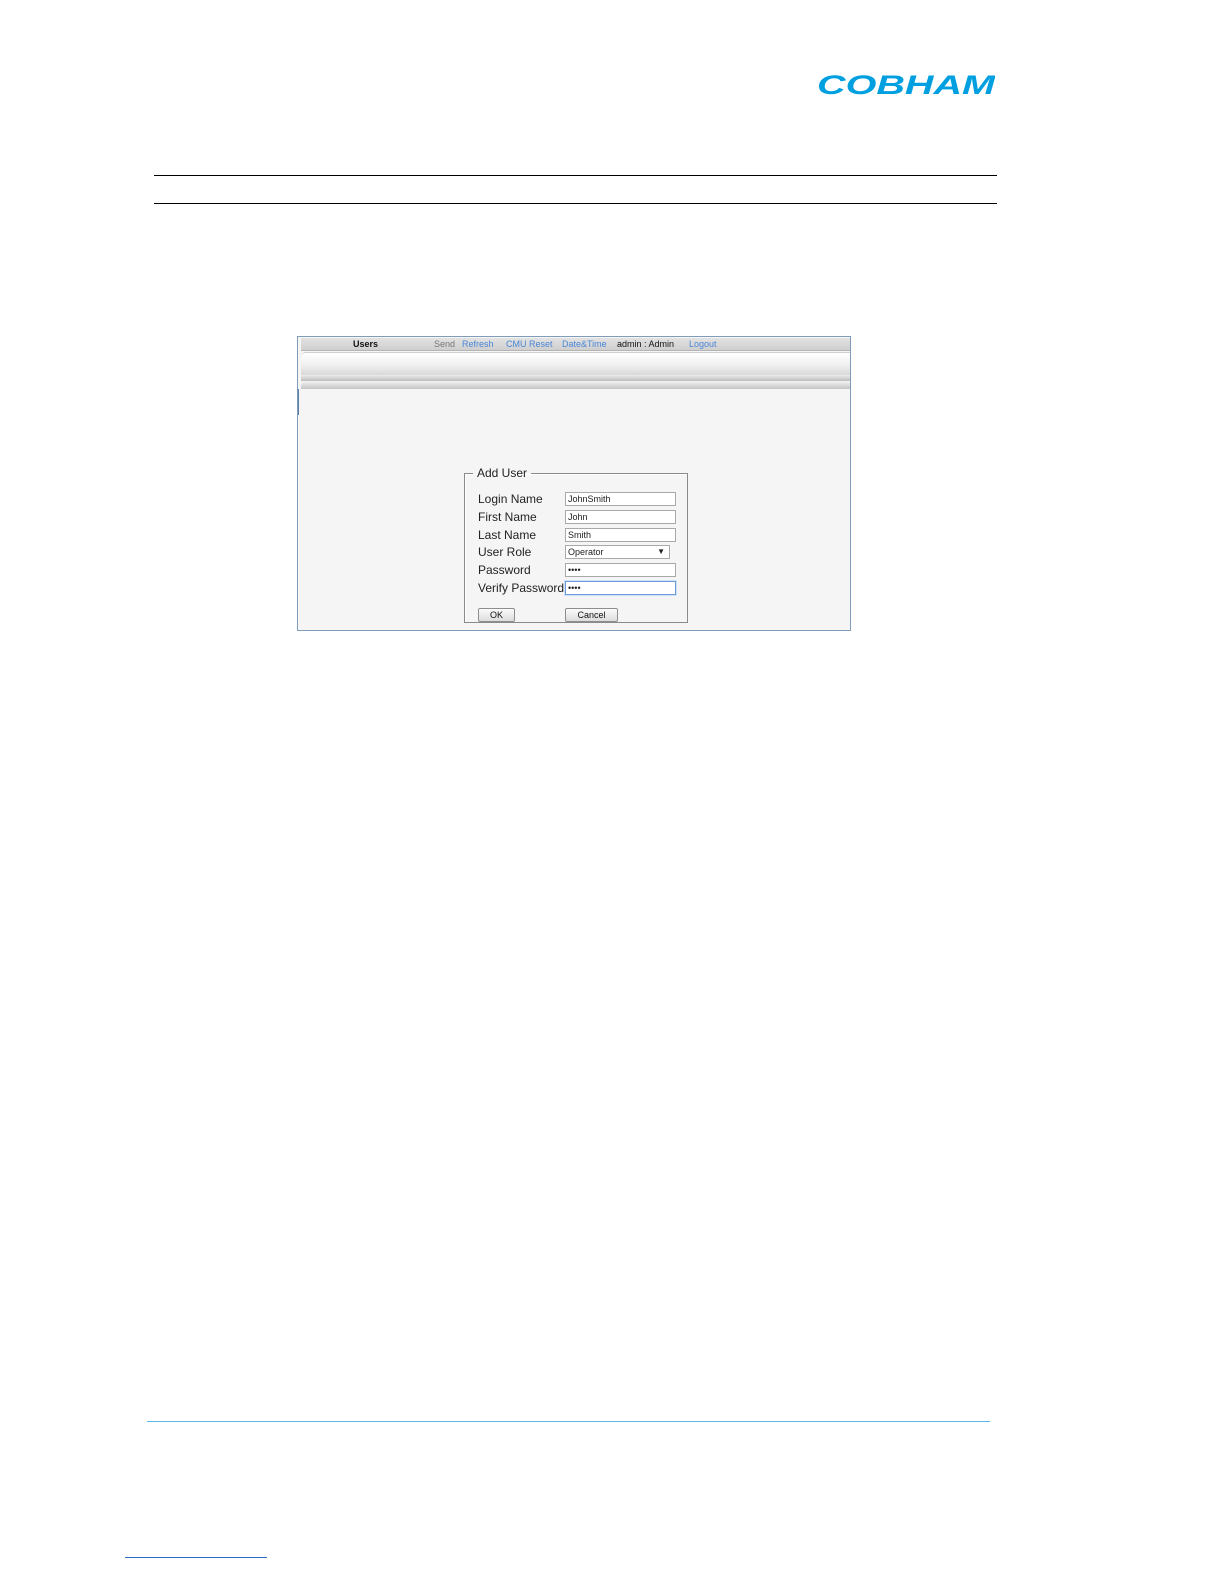  I want to click on date-time-link: Date&Time, so click(584, 344).